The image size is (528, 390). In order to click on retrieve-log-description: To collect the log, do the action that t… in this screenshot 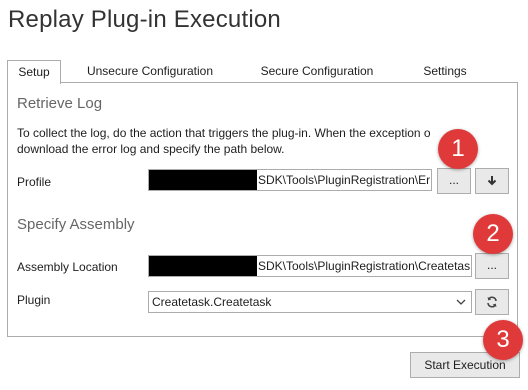, I will do `click(224, 141)`.